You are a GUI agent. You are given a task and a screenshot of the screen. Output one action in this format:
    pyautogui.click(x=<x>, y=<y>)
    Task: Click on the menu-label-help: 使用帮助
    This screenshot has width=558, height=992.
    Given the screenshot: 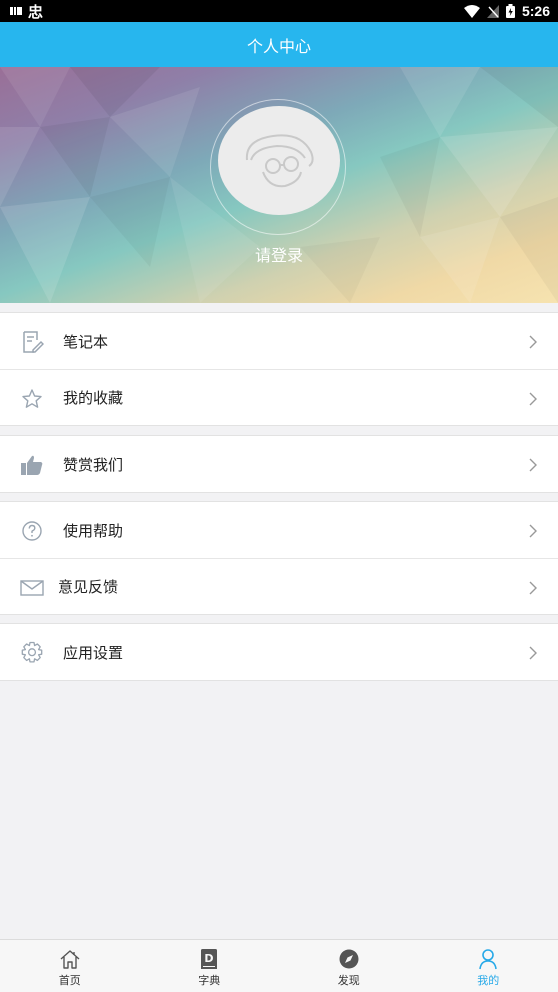 What is the action you would take?
    pyautogui.click(x=93, y=530)
    